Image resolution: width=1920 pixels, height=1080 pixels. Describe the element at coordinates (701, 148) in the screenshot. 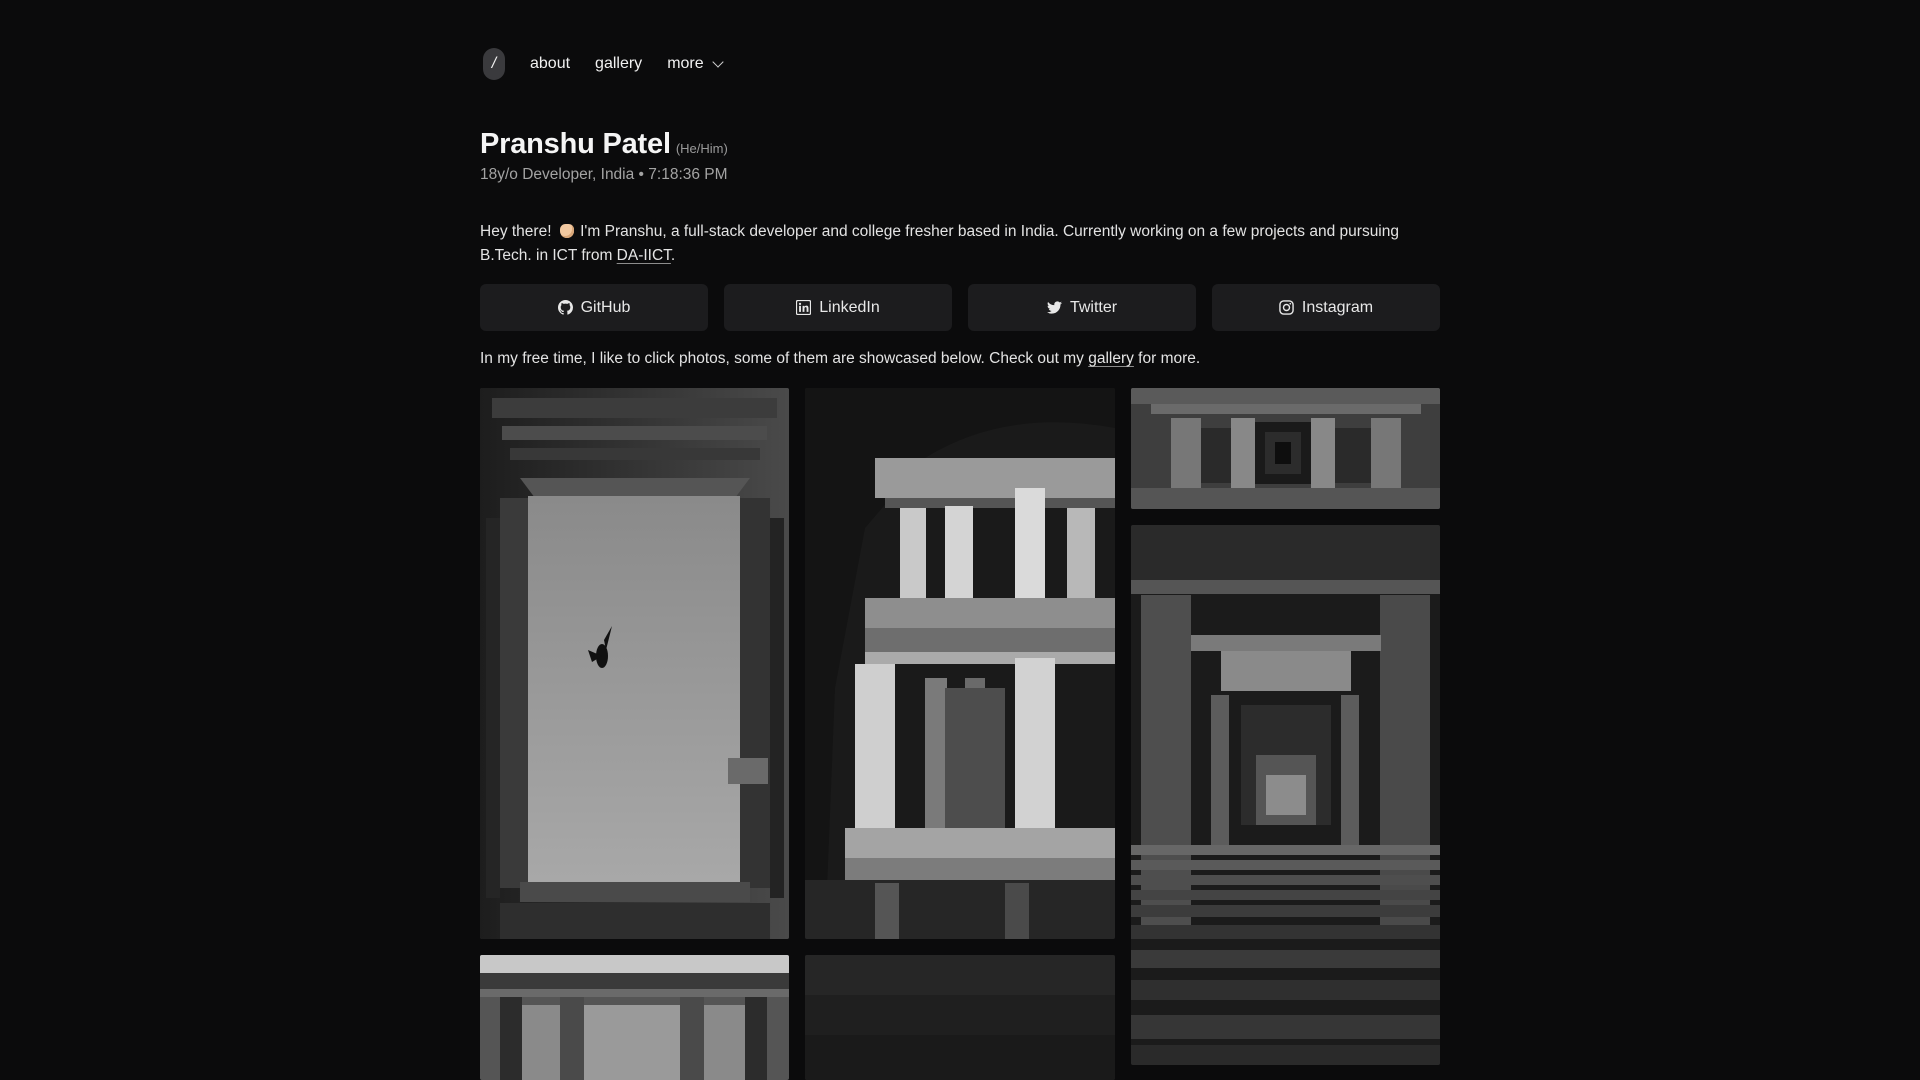

I see `profile-pronouns: (He/Him)` at that location.